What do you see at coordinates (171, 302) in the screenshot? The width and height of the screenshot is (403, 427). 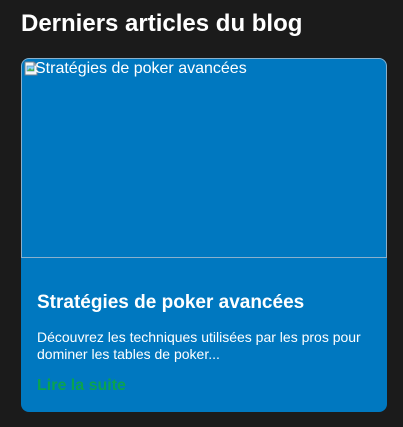 I see `article-title: Stratégies de poker avancées` at bounding box center [171, 302].